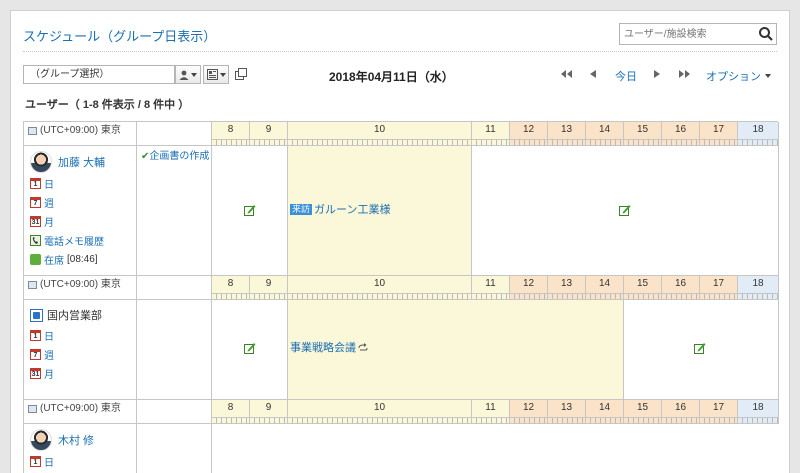 This screenshot has width=800, height=473. Describe the element at coordinates (212, 74) in the screenshot. I see `layout-icon` at that location.